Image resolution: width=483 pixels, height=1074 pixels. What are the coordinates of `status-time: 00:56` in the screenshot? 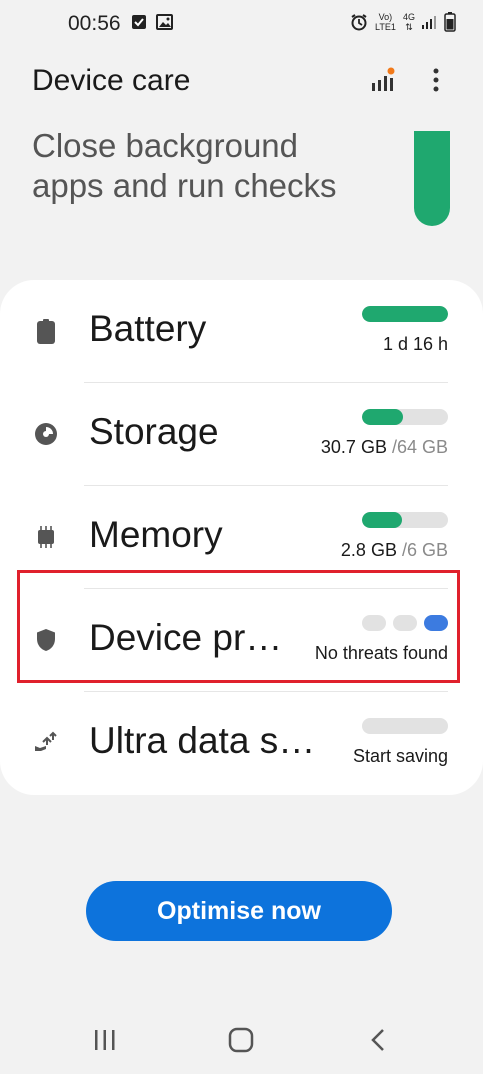 It's located at (94, 23).